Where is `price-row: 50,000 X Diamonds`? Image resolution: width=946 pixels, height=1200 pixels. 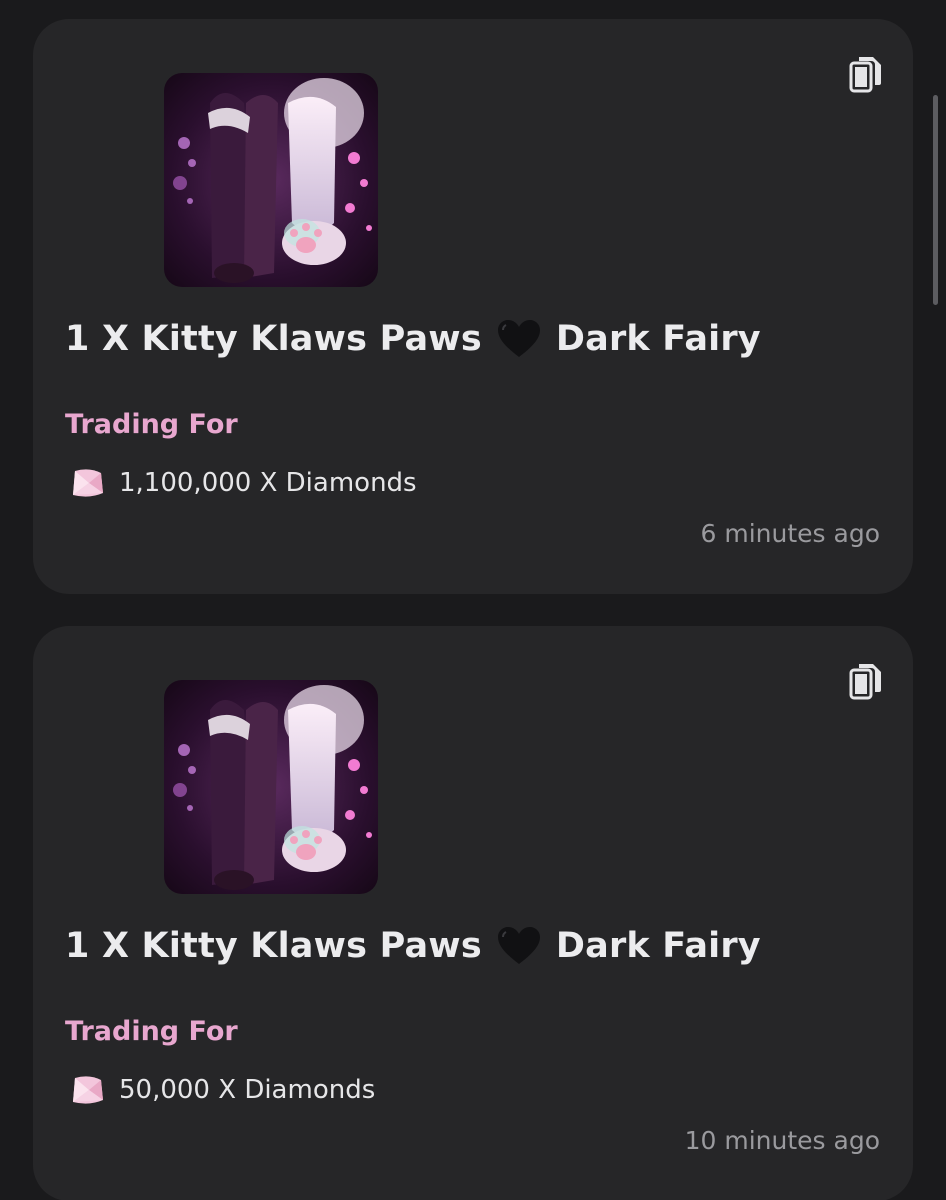 price-row: 50,000 X Diamonds is located at coordinates (222, 1090).